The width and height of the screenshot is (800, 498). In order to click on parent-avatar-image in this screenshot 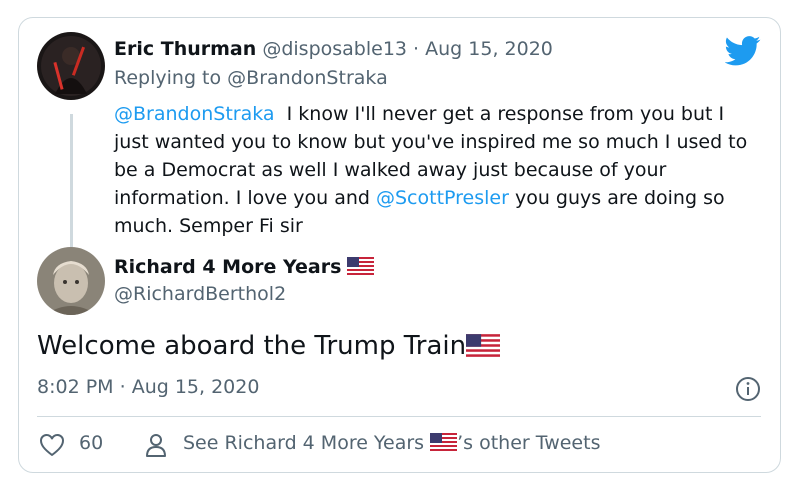, I will do `click(71, 66)`.